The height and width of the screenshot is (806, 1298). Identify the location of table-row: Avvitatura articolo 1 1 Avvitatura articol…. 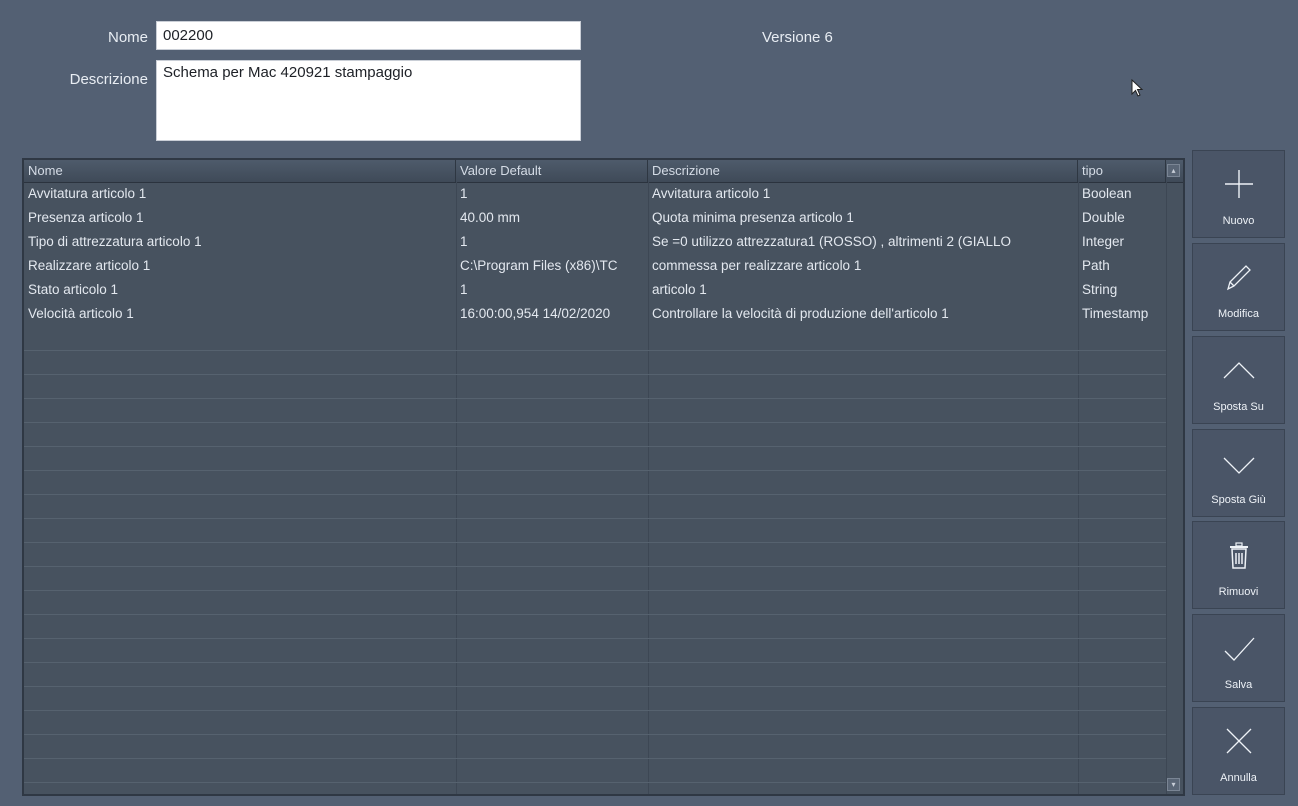
(603, 194).